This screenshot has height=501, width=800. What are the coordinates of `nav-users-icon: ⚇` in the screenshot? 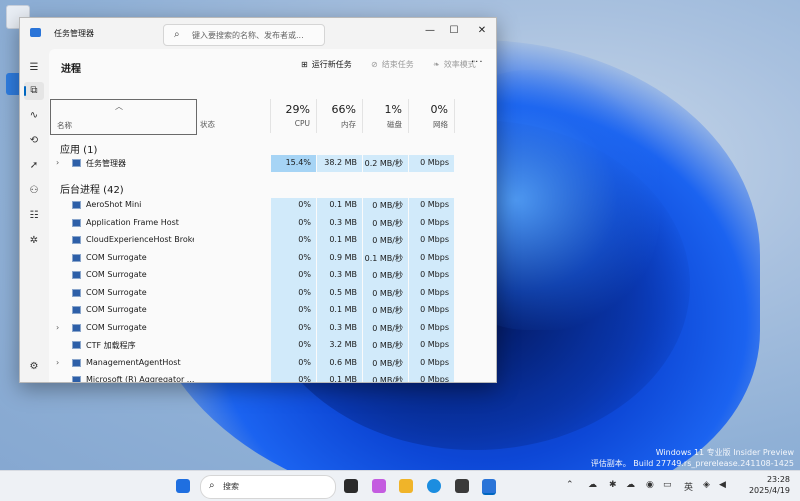 It's located at (34, 191).